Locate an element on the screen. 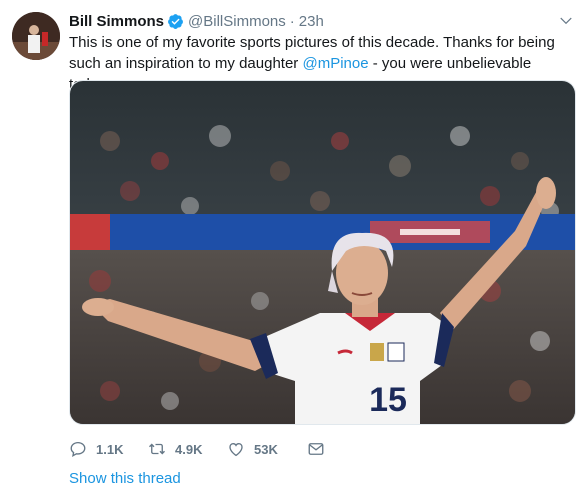 The width and height of the screenshot is (587, 496). direct-message-icon is located at coordinates (316, 449).